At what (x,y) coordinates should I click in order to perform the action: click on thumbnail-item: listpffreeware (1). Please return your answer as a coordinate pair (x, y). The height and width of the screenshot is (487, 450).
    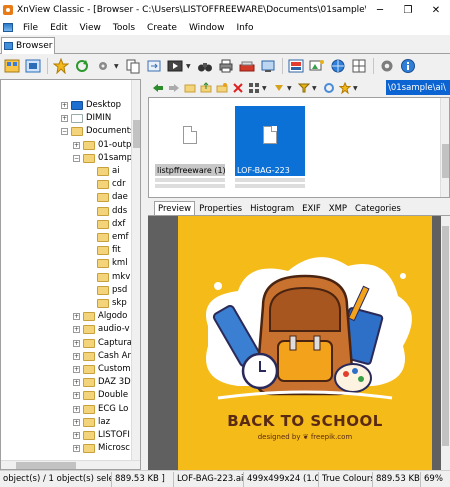
    Looking at the image, I should click on (187, 149).